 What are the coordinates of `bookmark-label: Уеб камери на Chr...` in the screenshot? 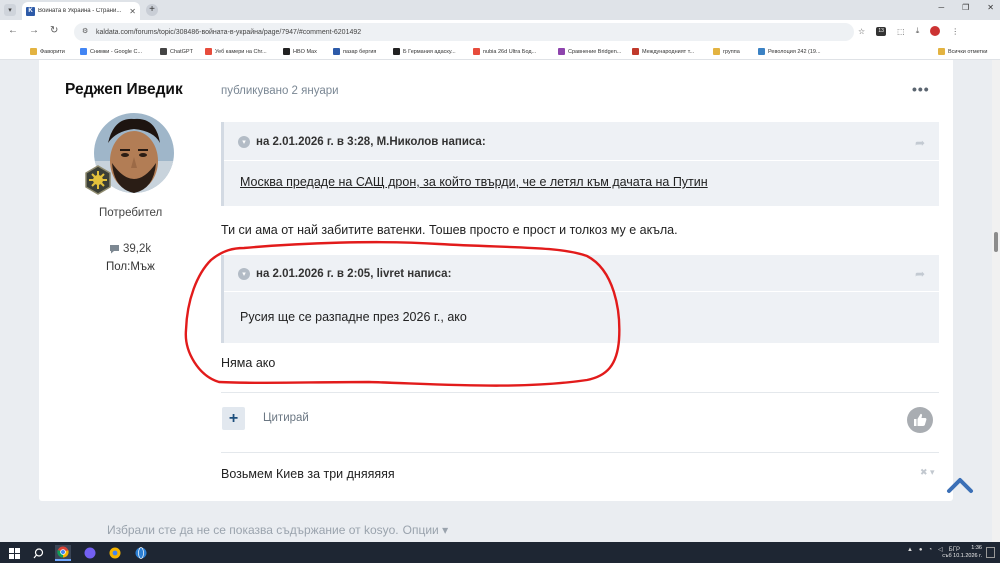 It's located at (241, 51).